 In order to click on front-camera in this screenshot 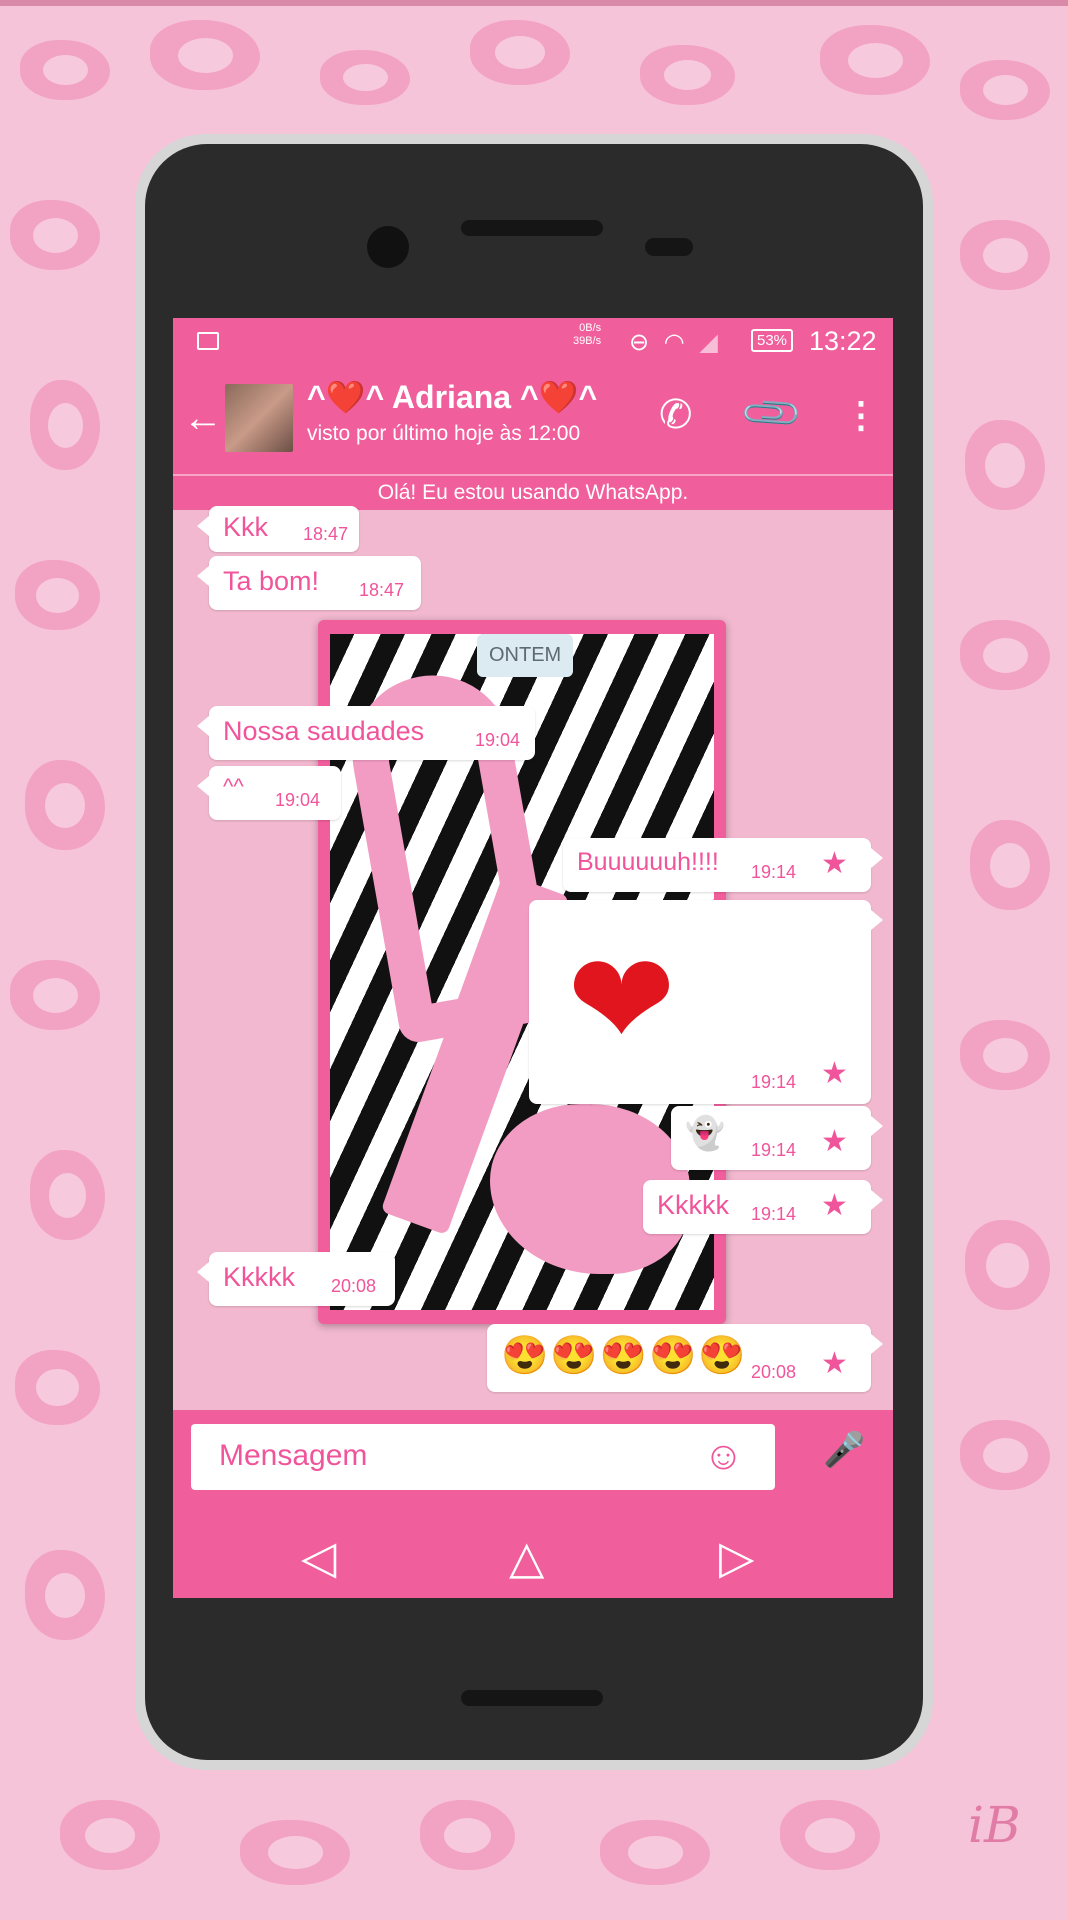, I will do `click(388, 247)`.